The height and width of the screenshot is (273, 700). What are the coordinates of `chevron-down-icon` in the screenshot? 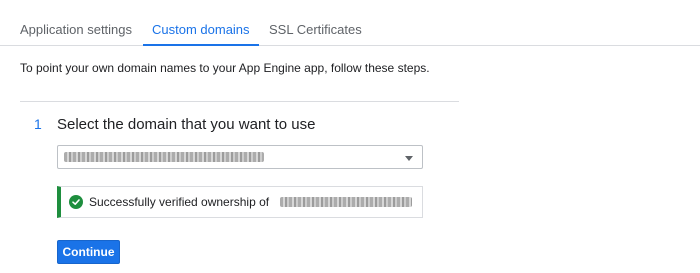 It's located at (409, 158).